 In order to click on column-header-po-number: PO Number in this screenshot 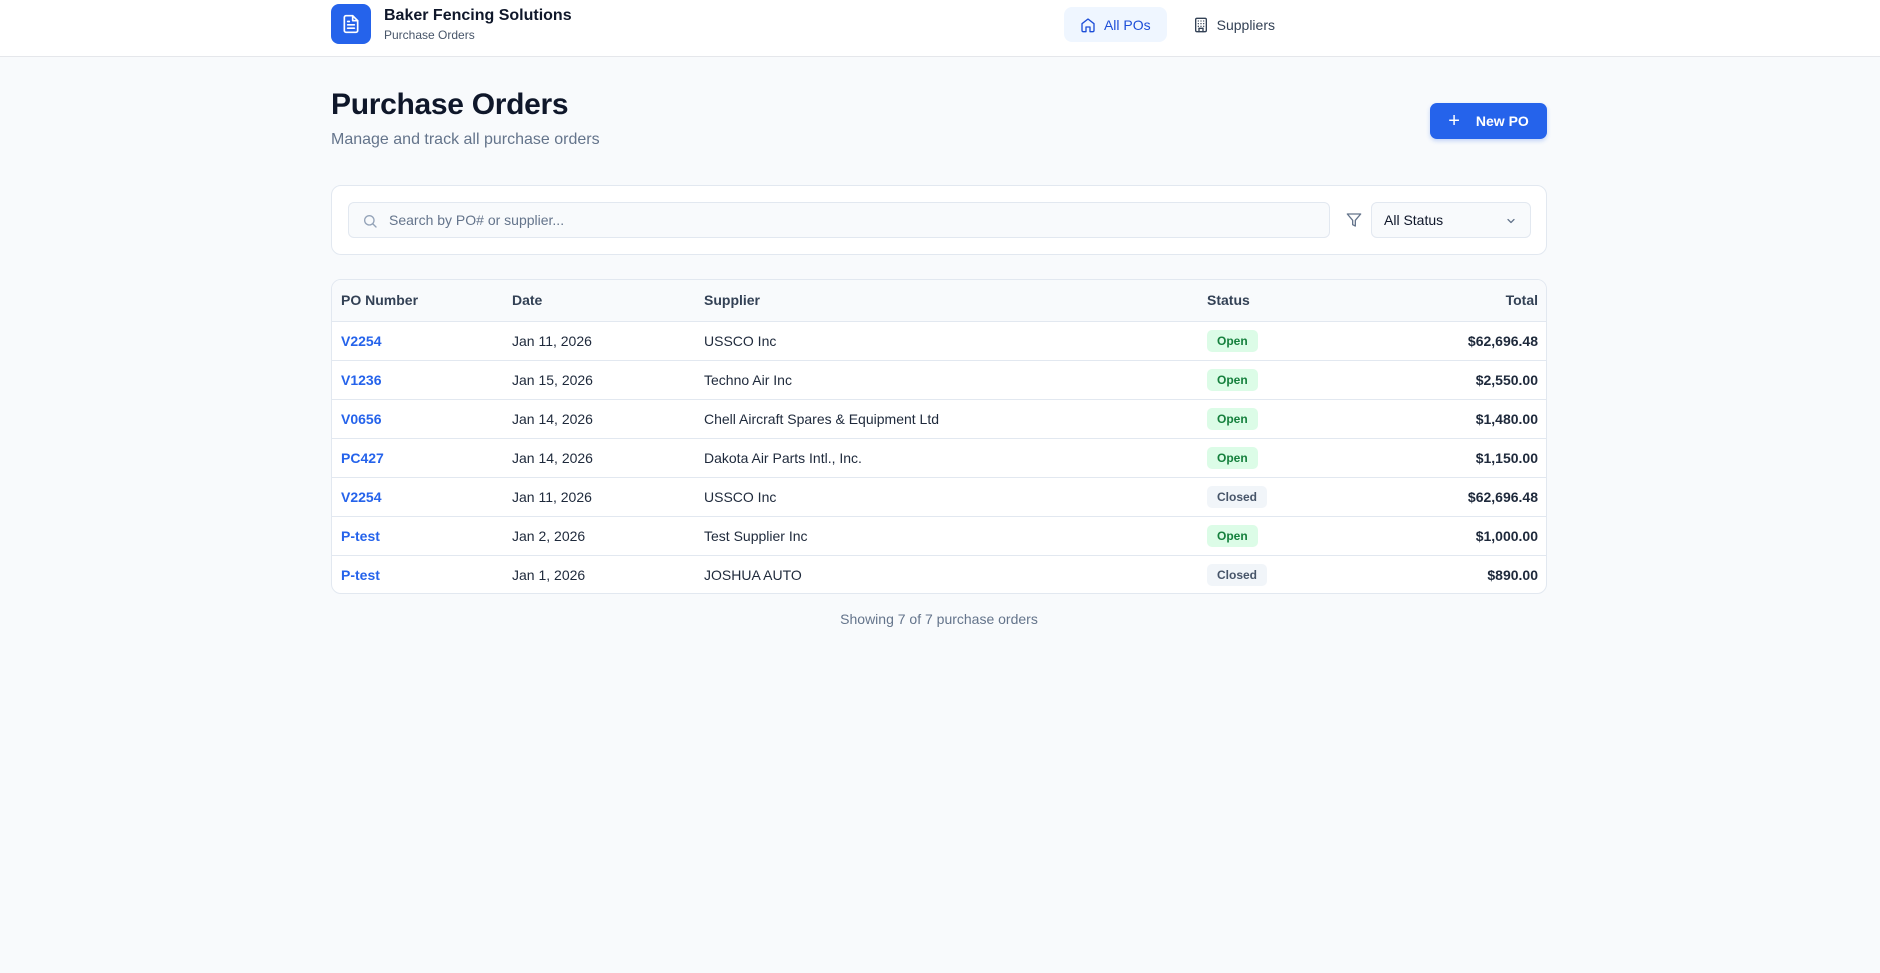, I will do `click(422, 301)`.